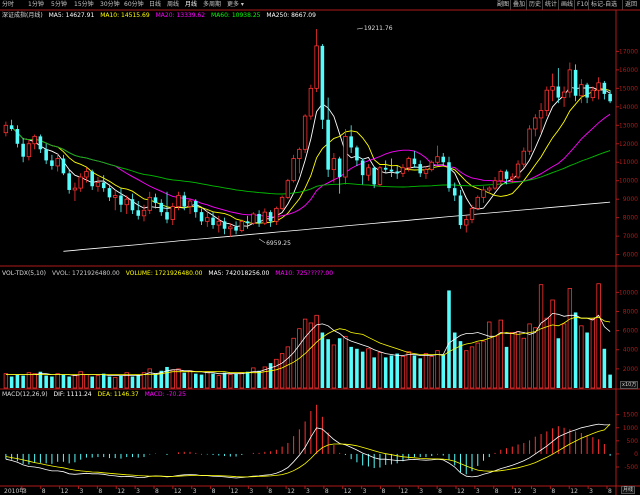 The width and height of the screenshot is (640, 495). What do you see at coordinates (630, 236) in the screenshot?
I see `price-tick-label: 7000` at bounding box center [630, 236].